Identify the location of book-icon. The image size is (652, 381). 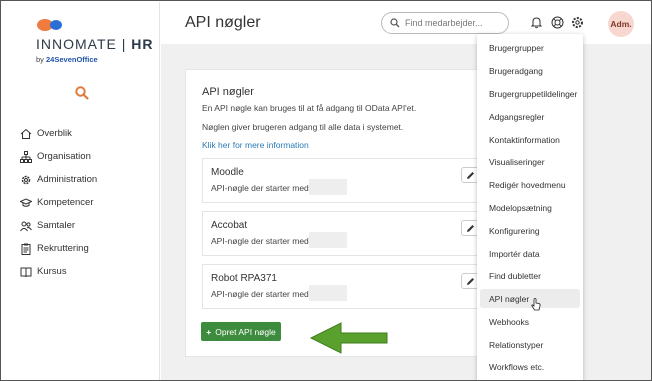
(26, 272).